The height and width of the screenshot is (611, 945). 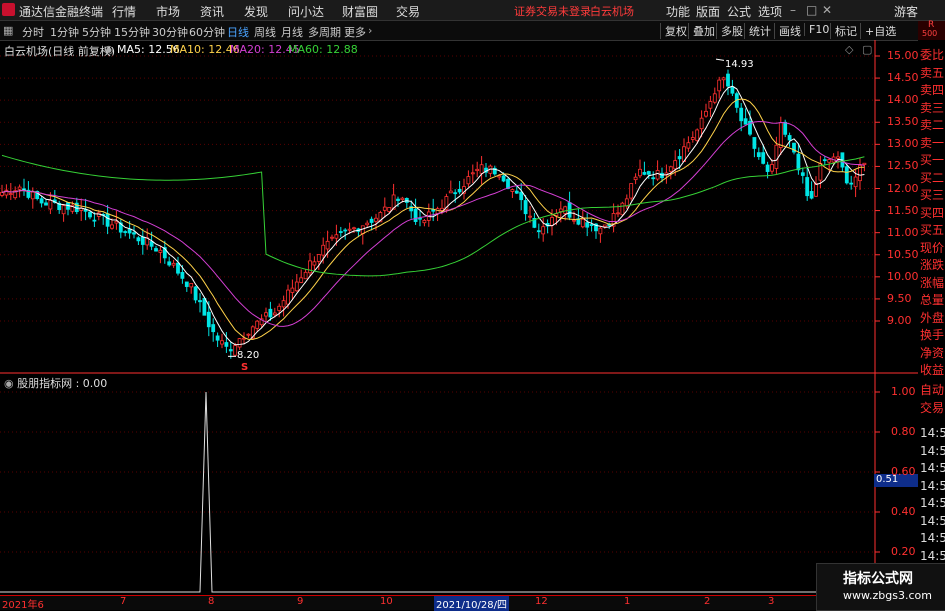 What do you see at coordinates (212, 11) in the screenshot?
I see `menu-item-news: 资讯` at bounding box center [212, 11].